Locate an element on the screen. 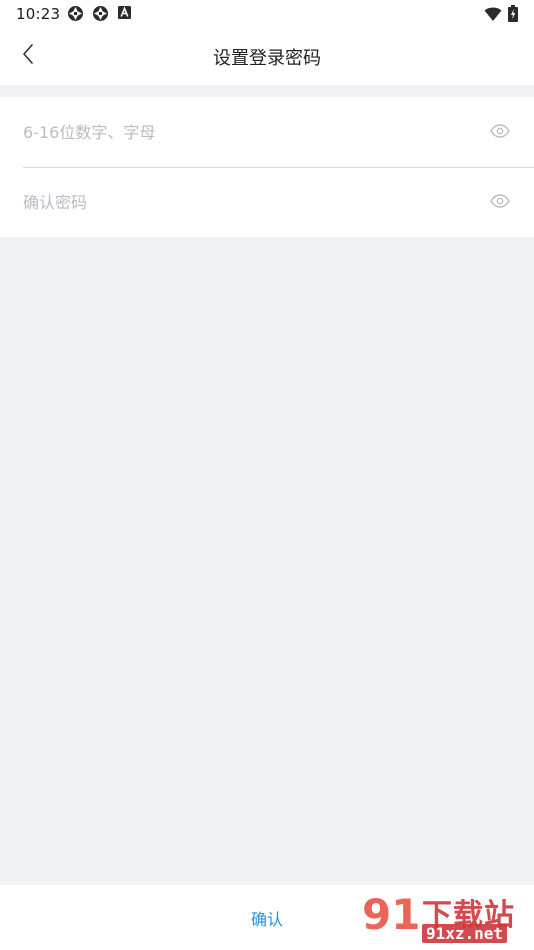 Image resolution: width=534 pixels, height=950 pixels. confirm-password-input is located at coordinates (255, 202).